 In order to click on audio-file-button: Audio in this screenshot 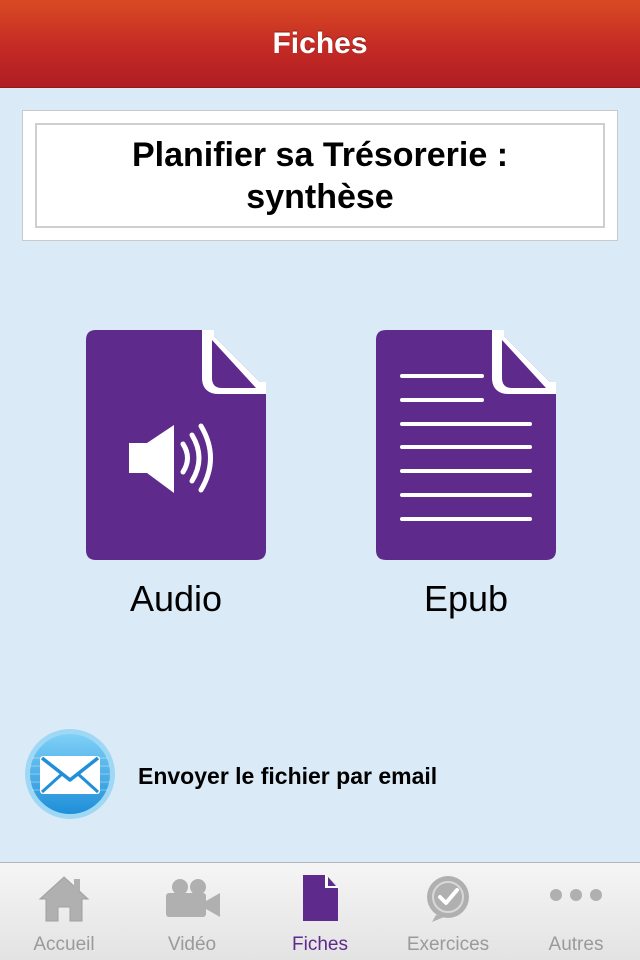, I will do `click(176, 475)`.